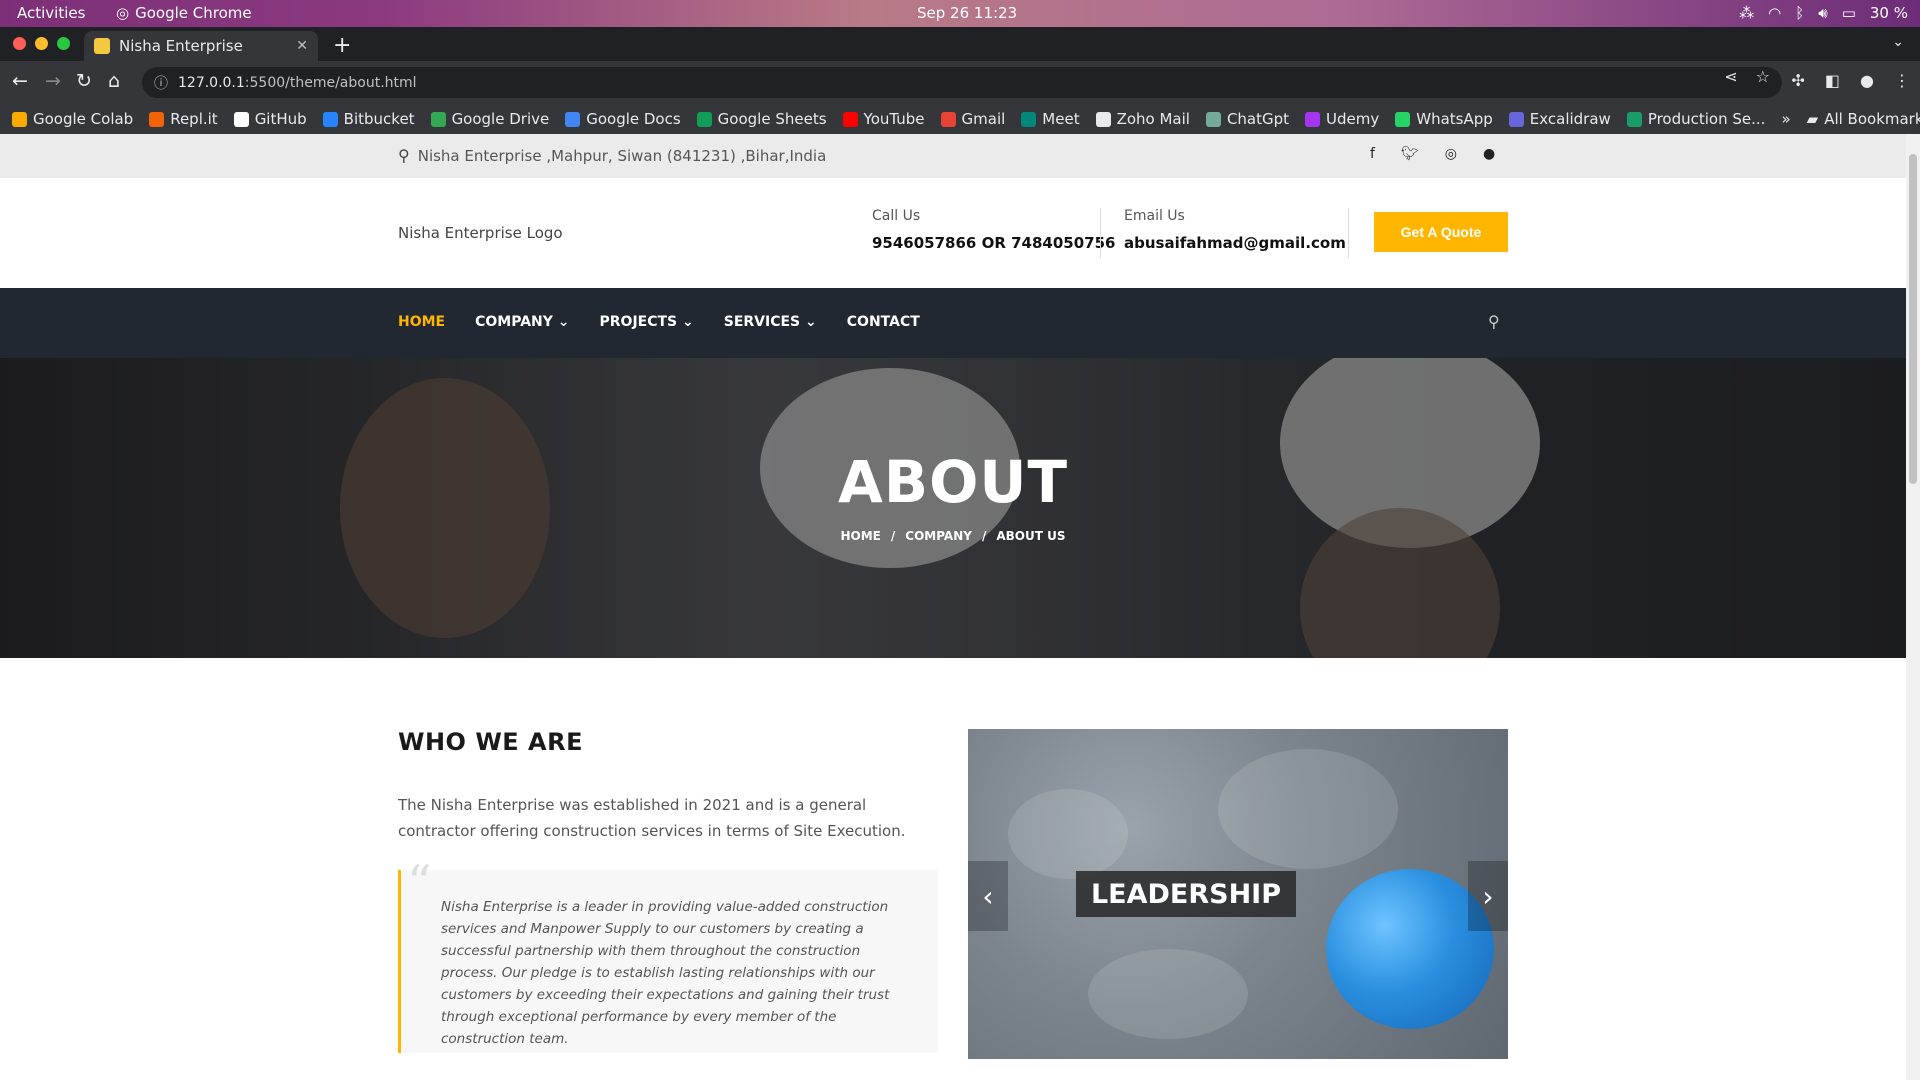 This screenshot has height=1080, width=1920. What do you see at coordinates (84, 81) in the screenshot?
I see `reload-icon: ↻` at bounding box center [84, 81].